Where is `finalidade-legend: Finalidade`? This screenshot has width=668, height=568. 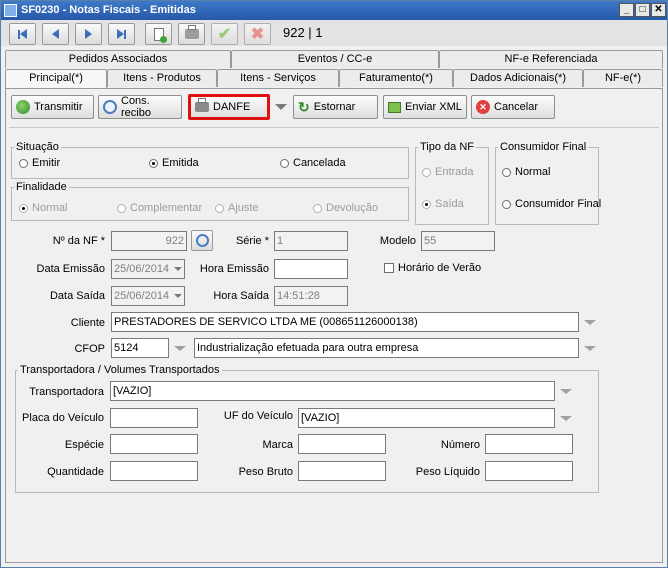
finalidade-legend: Finalidade is located at coordinates (41, 187).